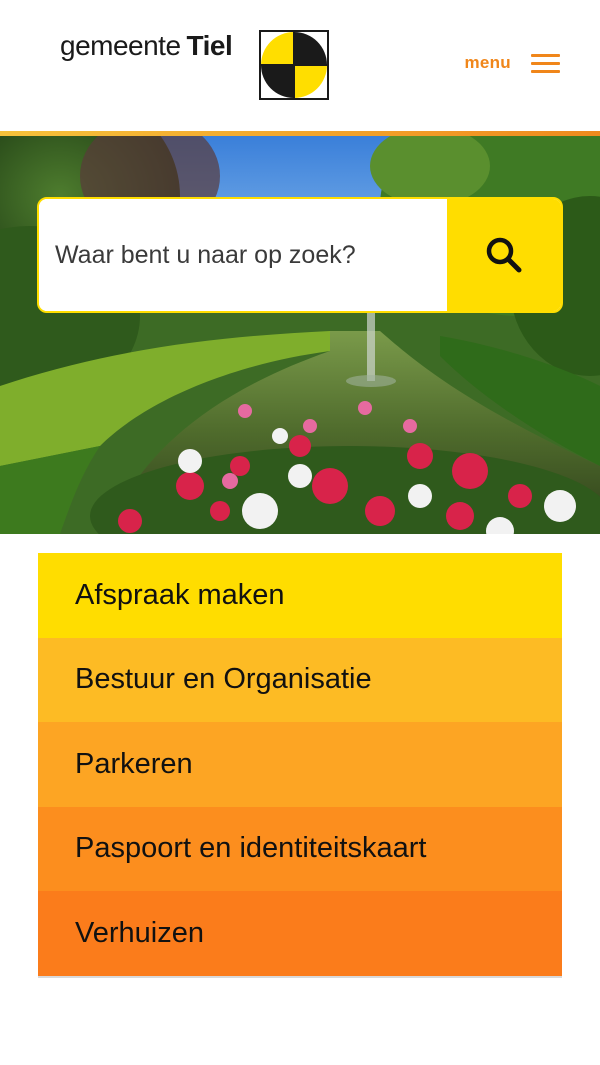 This screenshot has height=1065, width=600. What do you see at coordinates (120, 45) in the screenshot?
I see `logo-prefix: gemeente` at bounding box center [120, 45].